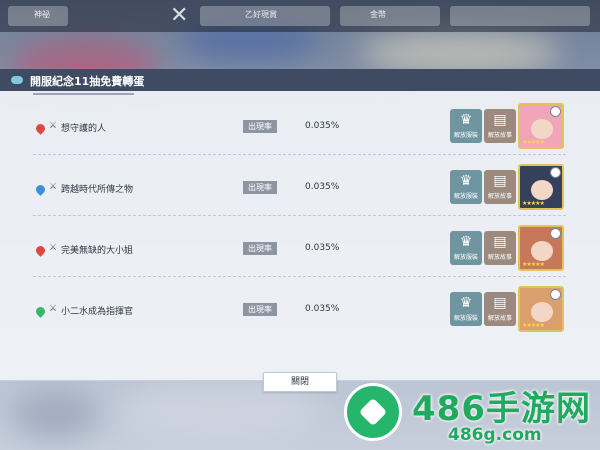 This screenshot has height=450, width=600. I want to click on currency-label: 乙好現賞, so click(261, 14).